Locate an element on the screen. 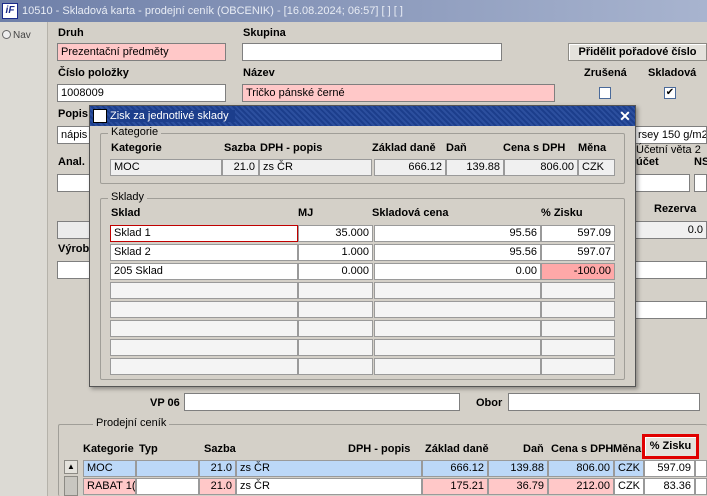 The image size is (707, 496). cenik-r2-mena: CZK is located at coordinates (629, 486).